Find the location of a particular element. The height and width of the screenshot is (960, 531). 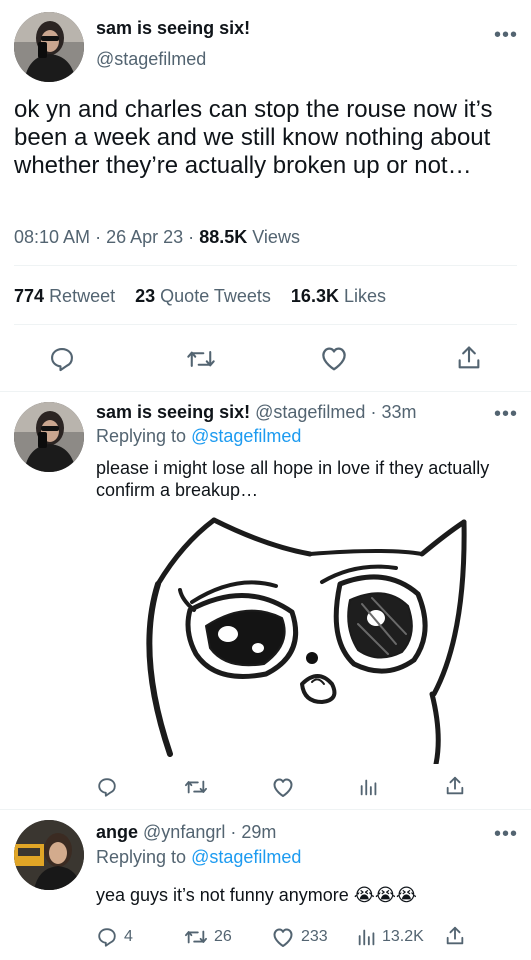

retweet-stat: 774 Retweet is located at coordinates (64, 296).